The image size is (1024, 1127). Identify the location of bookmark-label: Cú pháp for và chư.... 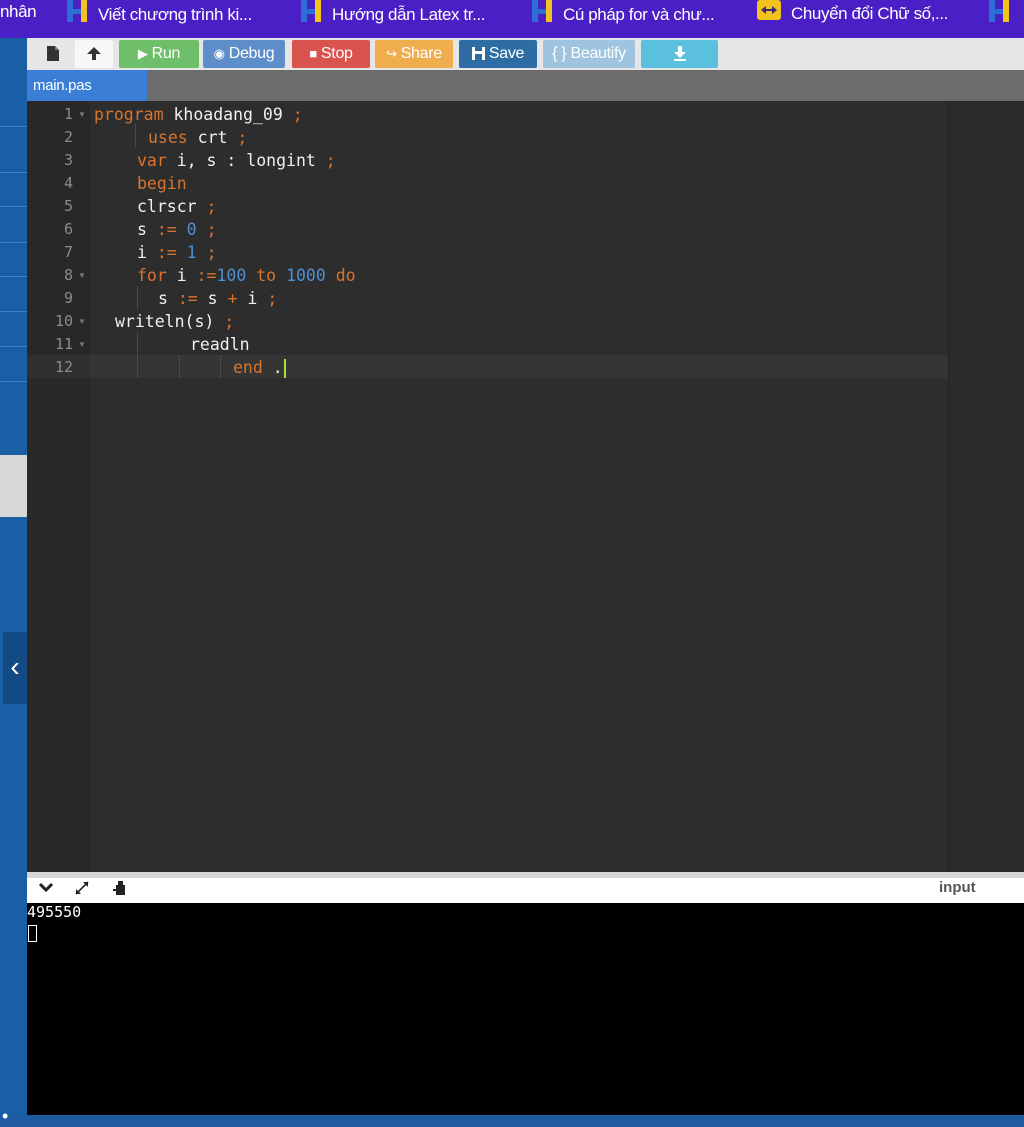
(639, 14).